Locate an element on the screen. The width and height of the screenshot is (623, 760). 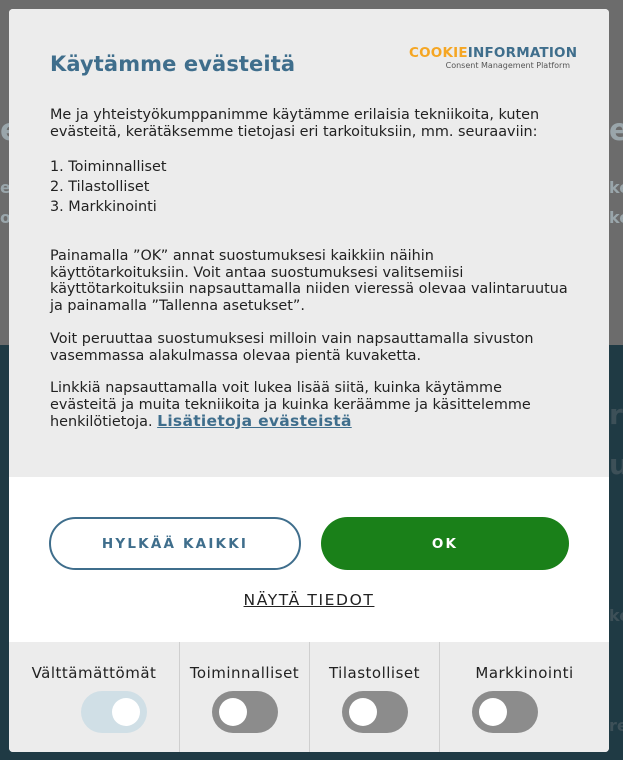
background-text-fragment: e is located at coordinates (616, 130).